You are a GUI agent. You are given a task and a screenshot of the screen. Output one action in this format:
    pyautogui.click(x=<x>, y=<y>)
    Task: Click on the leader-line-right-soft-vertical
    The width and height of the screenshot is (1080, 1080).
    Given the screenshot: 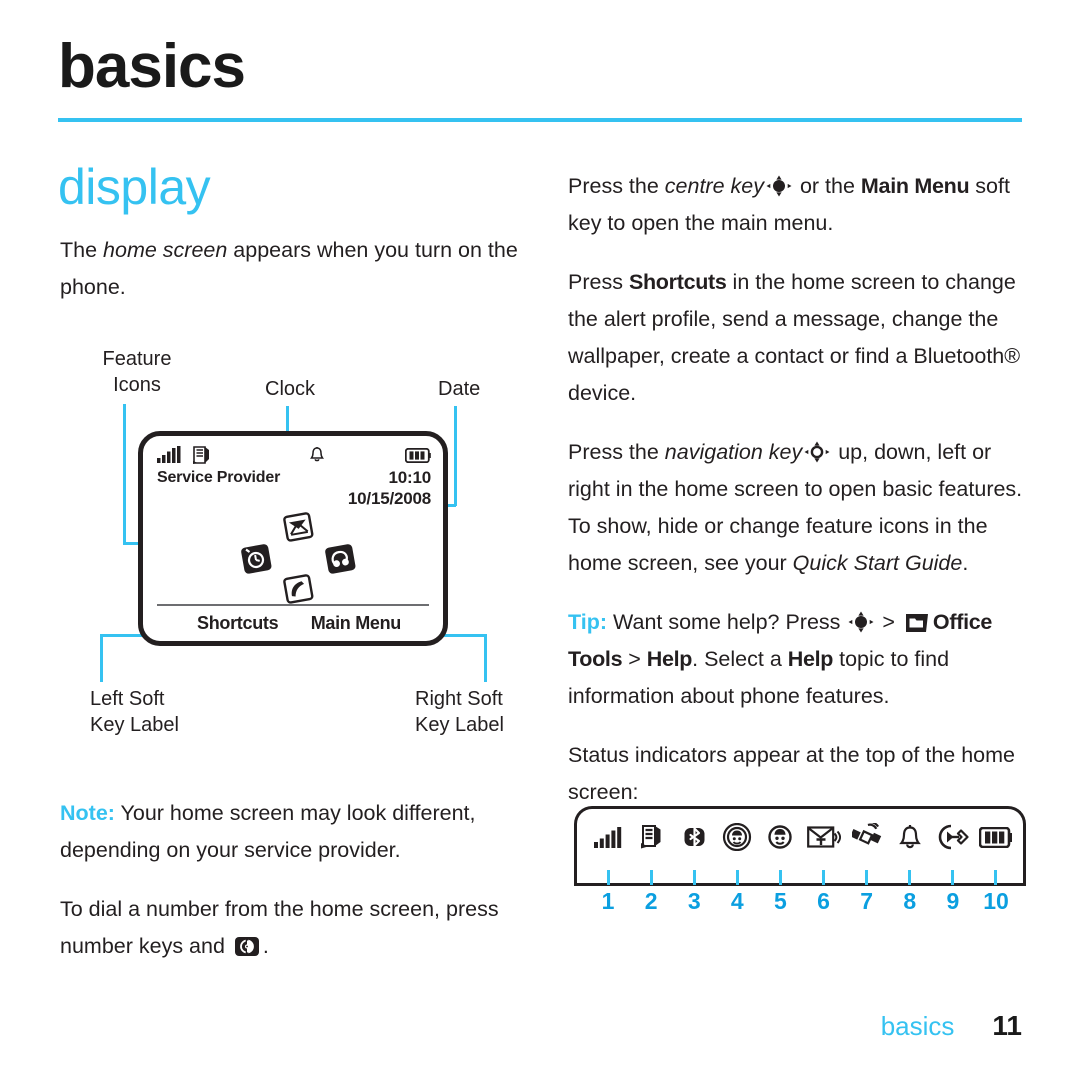 What is the action you would take?
    pyautogui.click(x=485, y=658)
    